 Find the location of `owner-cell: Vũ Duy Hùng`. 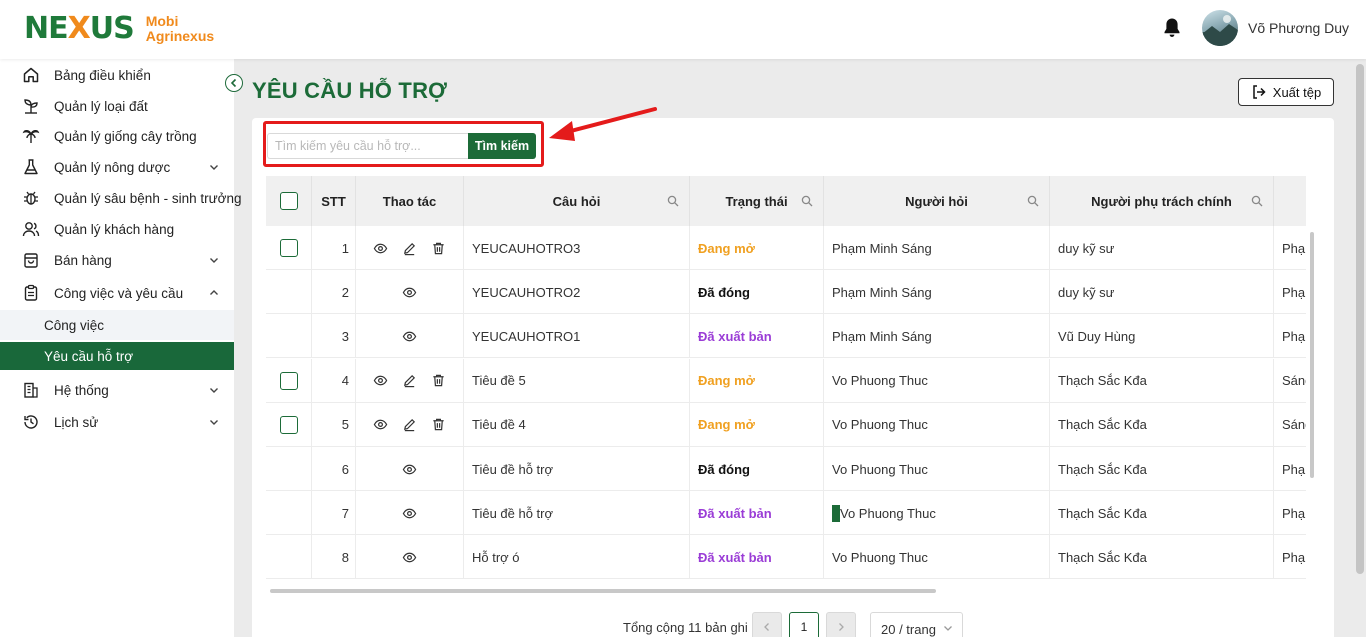

owner-cell: Vũ Duy Hùng is located at coordinates (1162, 336).